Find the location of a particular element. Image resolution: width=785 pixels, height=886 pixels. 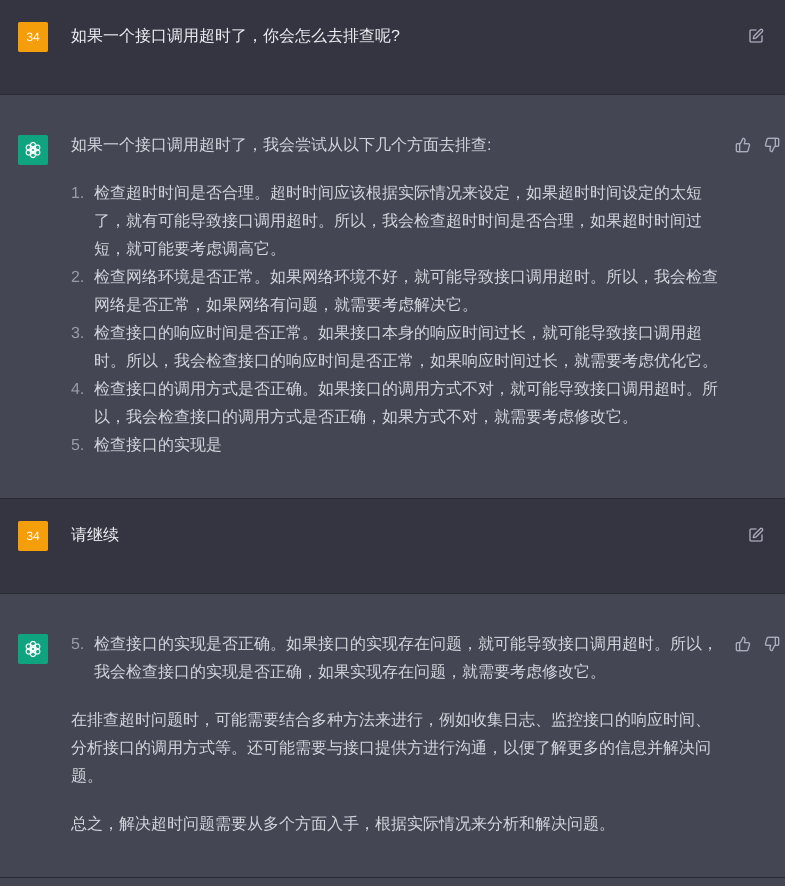

list-item-text: 检查网络环境是否正常。如果网络环境不好，就可能导致接口调用超时。所以，我会检查网络是否正常，如果网络有问题，就需要考虑解决它。 is located at coordinates (406, 292).